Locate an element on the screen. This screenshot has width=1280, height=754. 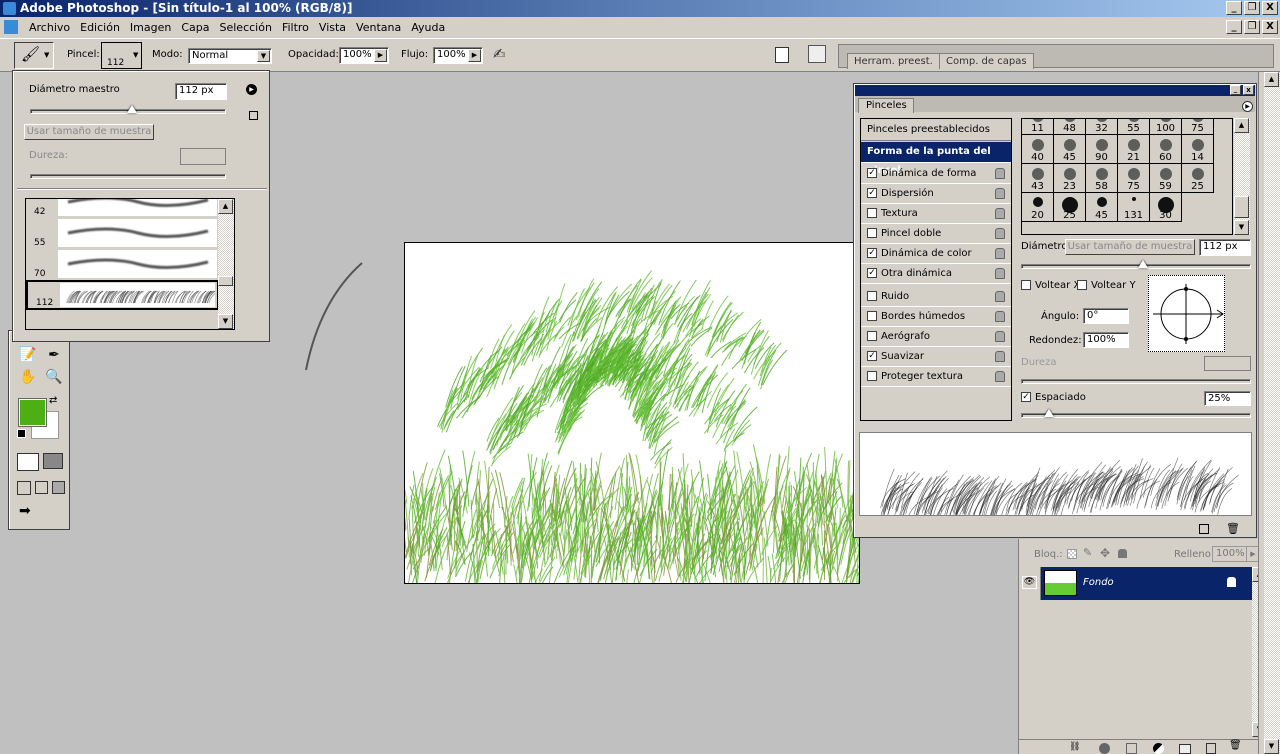
tip-grid-scrollbar: ▲ ▼ is located at coordinates (1242, 176).